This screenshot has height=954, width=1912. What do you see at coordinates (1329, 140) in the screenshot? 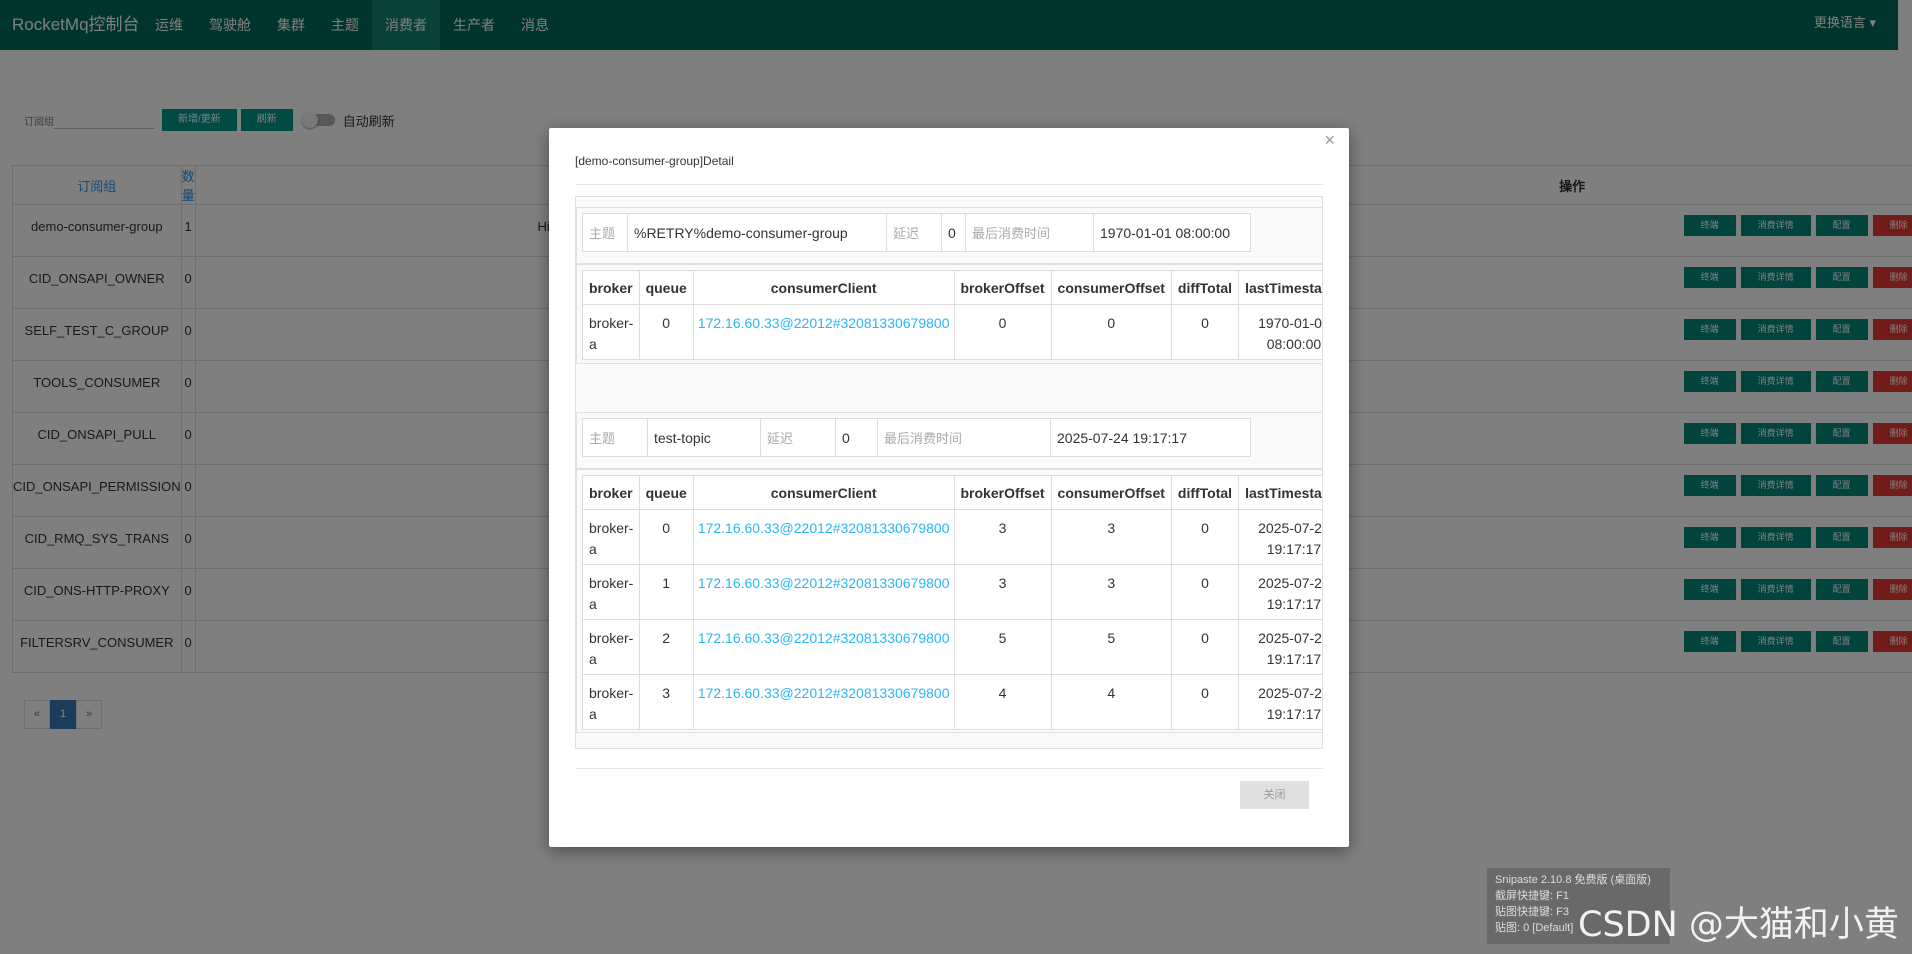
I see `close-icon: ×` at bounding box center [1329, 140].